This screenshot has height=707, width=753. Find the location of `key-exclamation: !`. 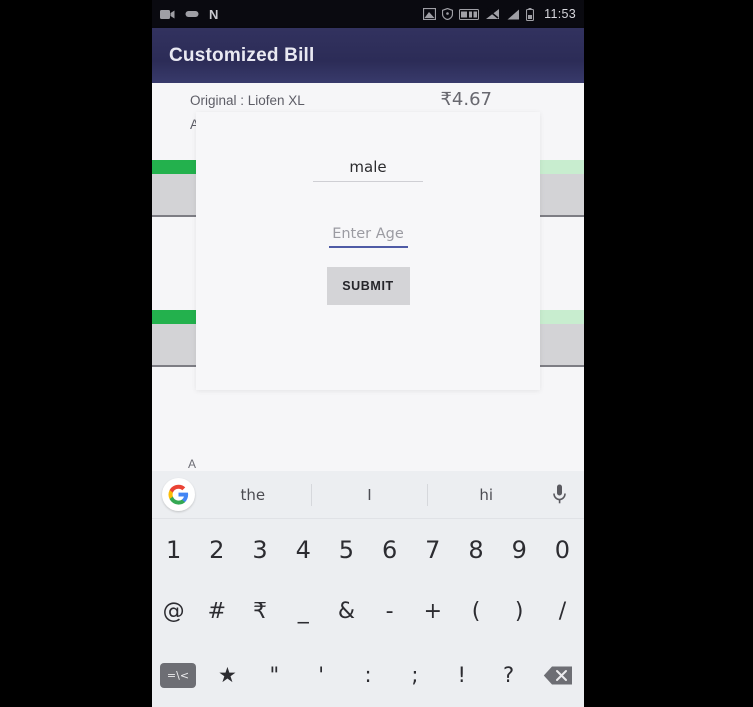

key-exclamation: ! is located at coordinates (461, 675).